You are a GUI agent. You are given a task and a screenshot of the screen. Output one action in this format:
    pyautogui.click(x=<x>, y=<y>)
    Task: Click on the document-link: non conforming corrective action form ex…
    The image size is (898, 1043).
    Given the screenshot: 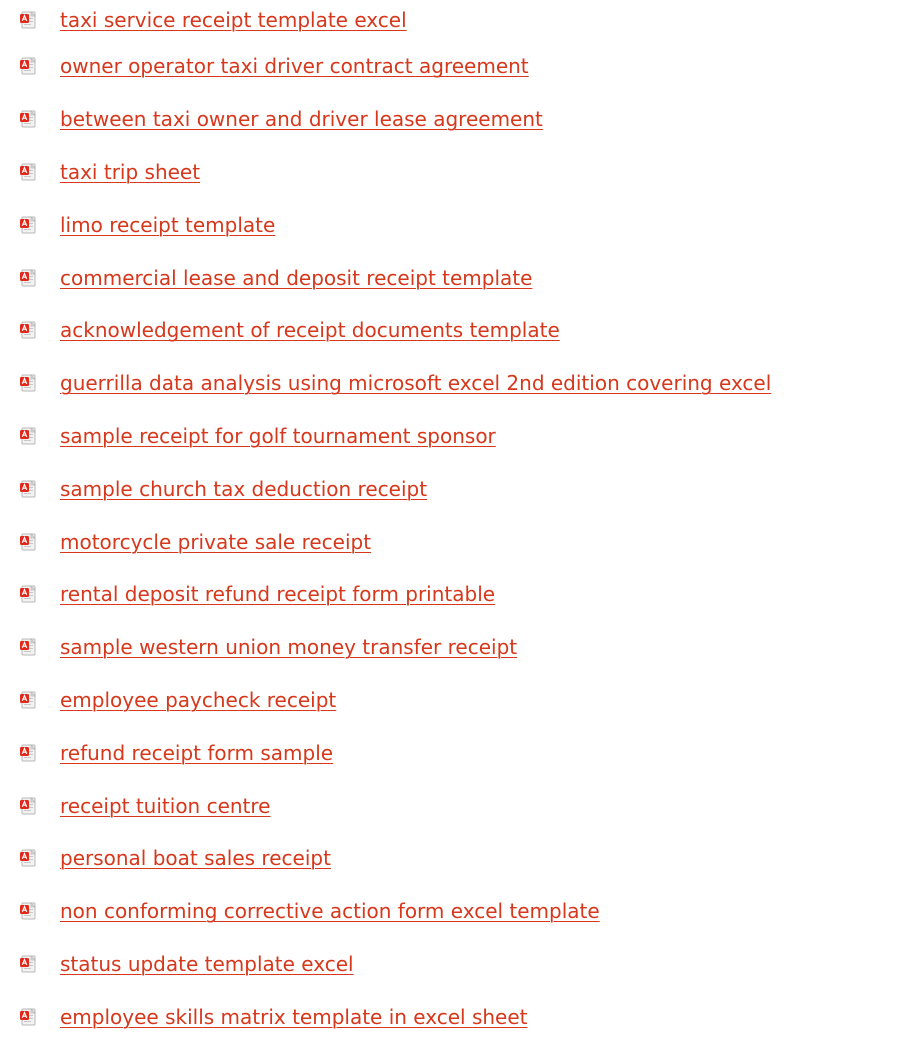 What is the action you would take?
    pyautogui.click(x=330, y=911)
    